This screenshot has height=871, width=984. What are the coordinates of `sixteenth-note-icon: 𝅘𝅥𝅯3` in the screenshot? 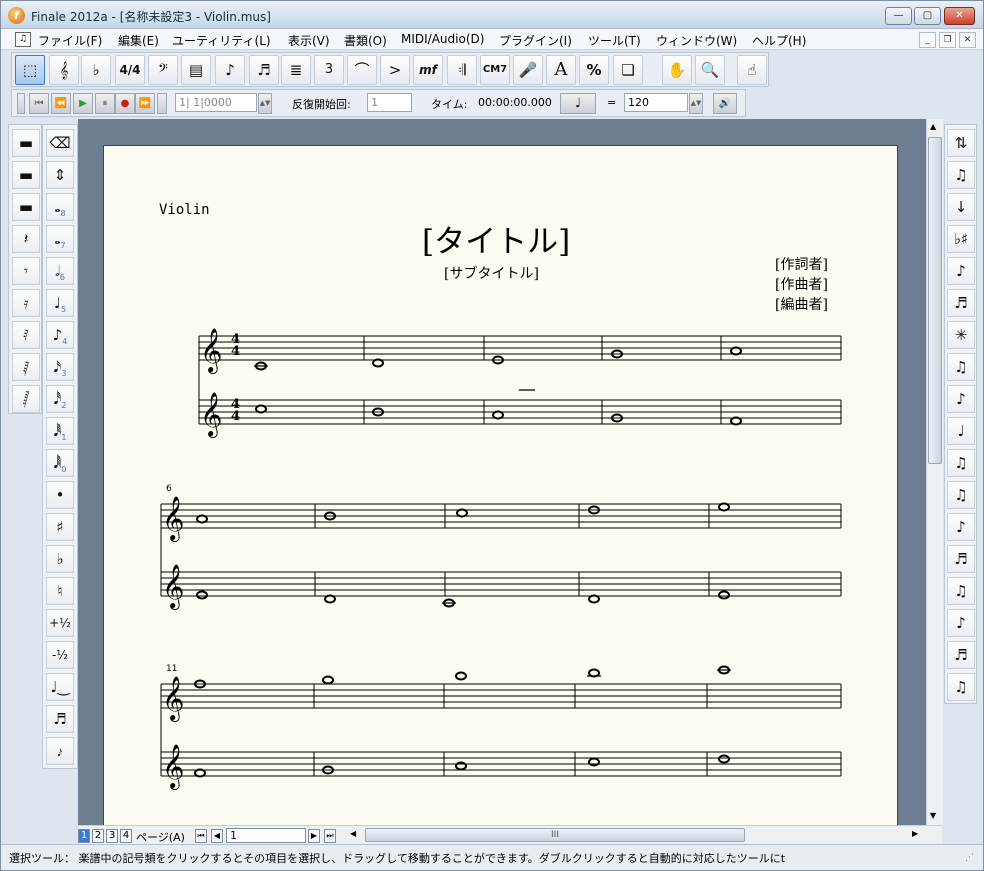 It's located at (60, 367).